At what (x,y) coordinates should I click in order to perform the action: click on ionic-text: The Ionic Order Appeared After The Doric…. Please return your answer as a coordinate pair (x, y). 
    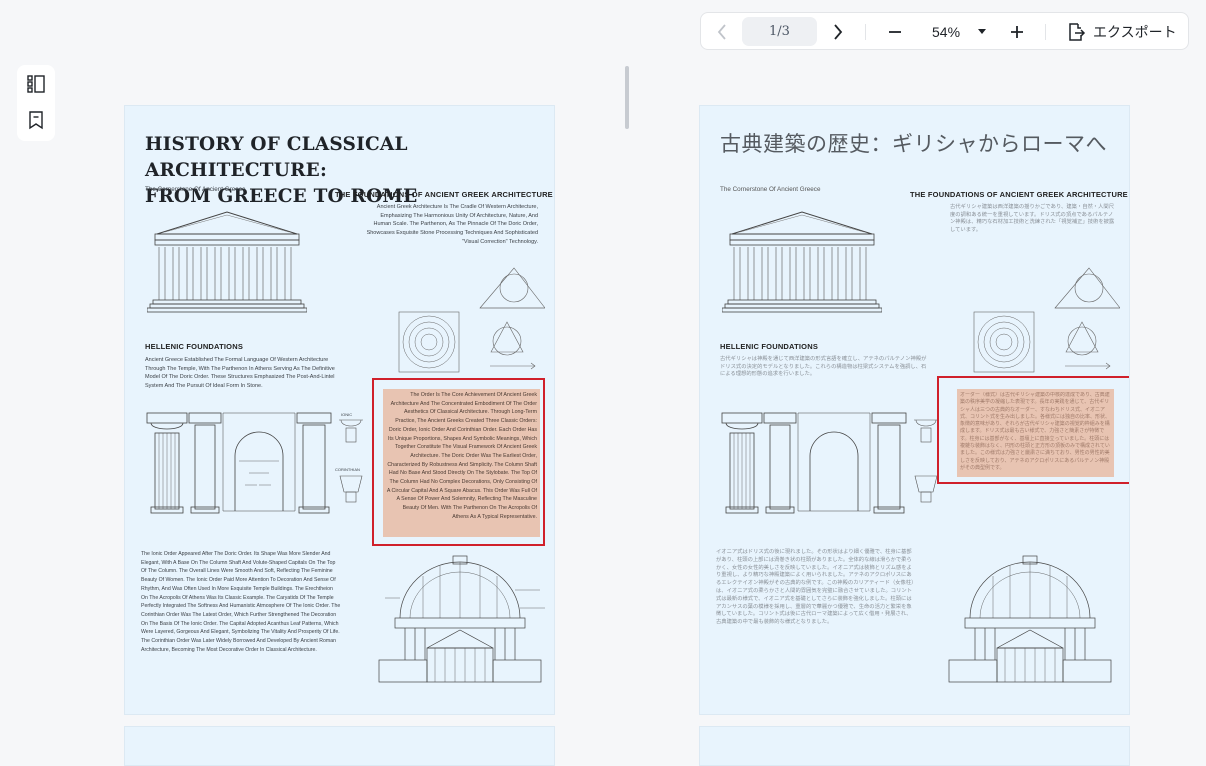
    Looking at the image, I should click on (241, 602).